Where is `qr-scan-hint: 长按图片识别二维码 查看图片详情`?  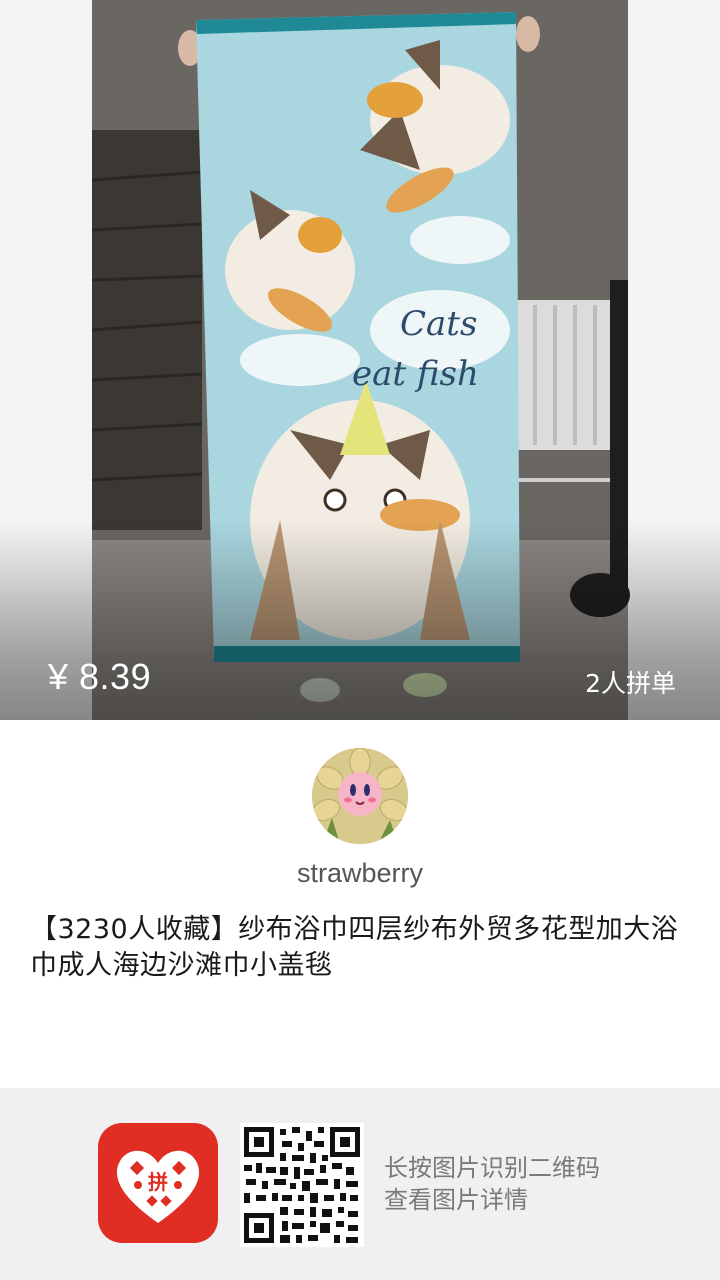 qr-scan-hint: 长按图片识别二维码 查看图片详情 is located at coordinates (492, 1184).